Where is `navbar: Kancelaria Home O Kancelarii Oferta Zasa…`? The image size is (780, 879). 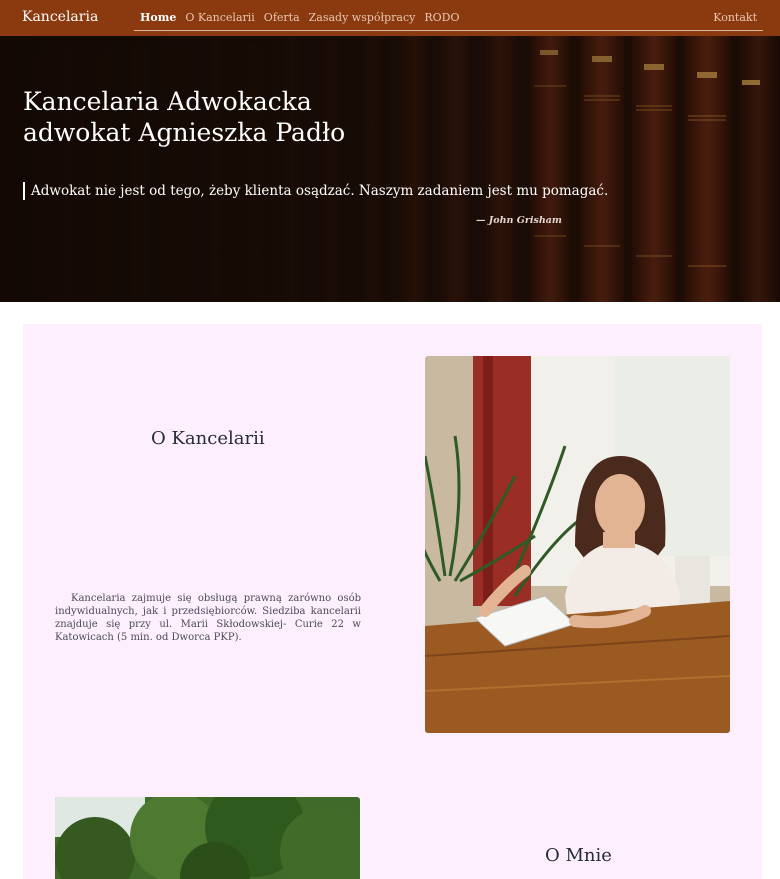
navbar: Kancelaria Home O Kancelarii Oferta Zasa… is located at coordinates (390, 18).